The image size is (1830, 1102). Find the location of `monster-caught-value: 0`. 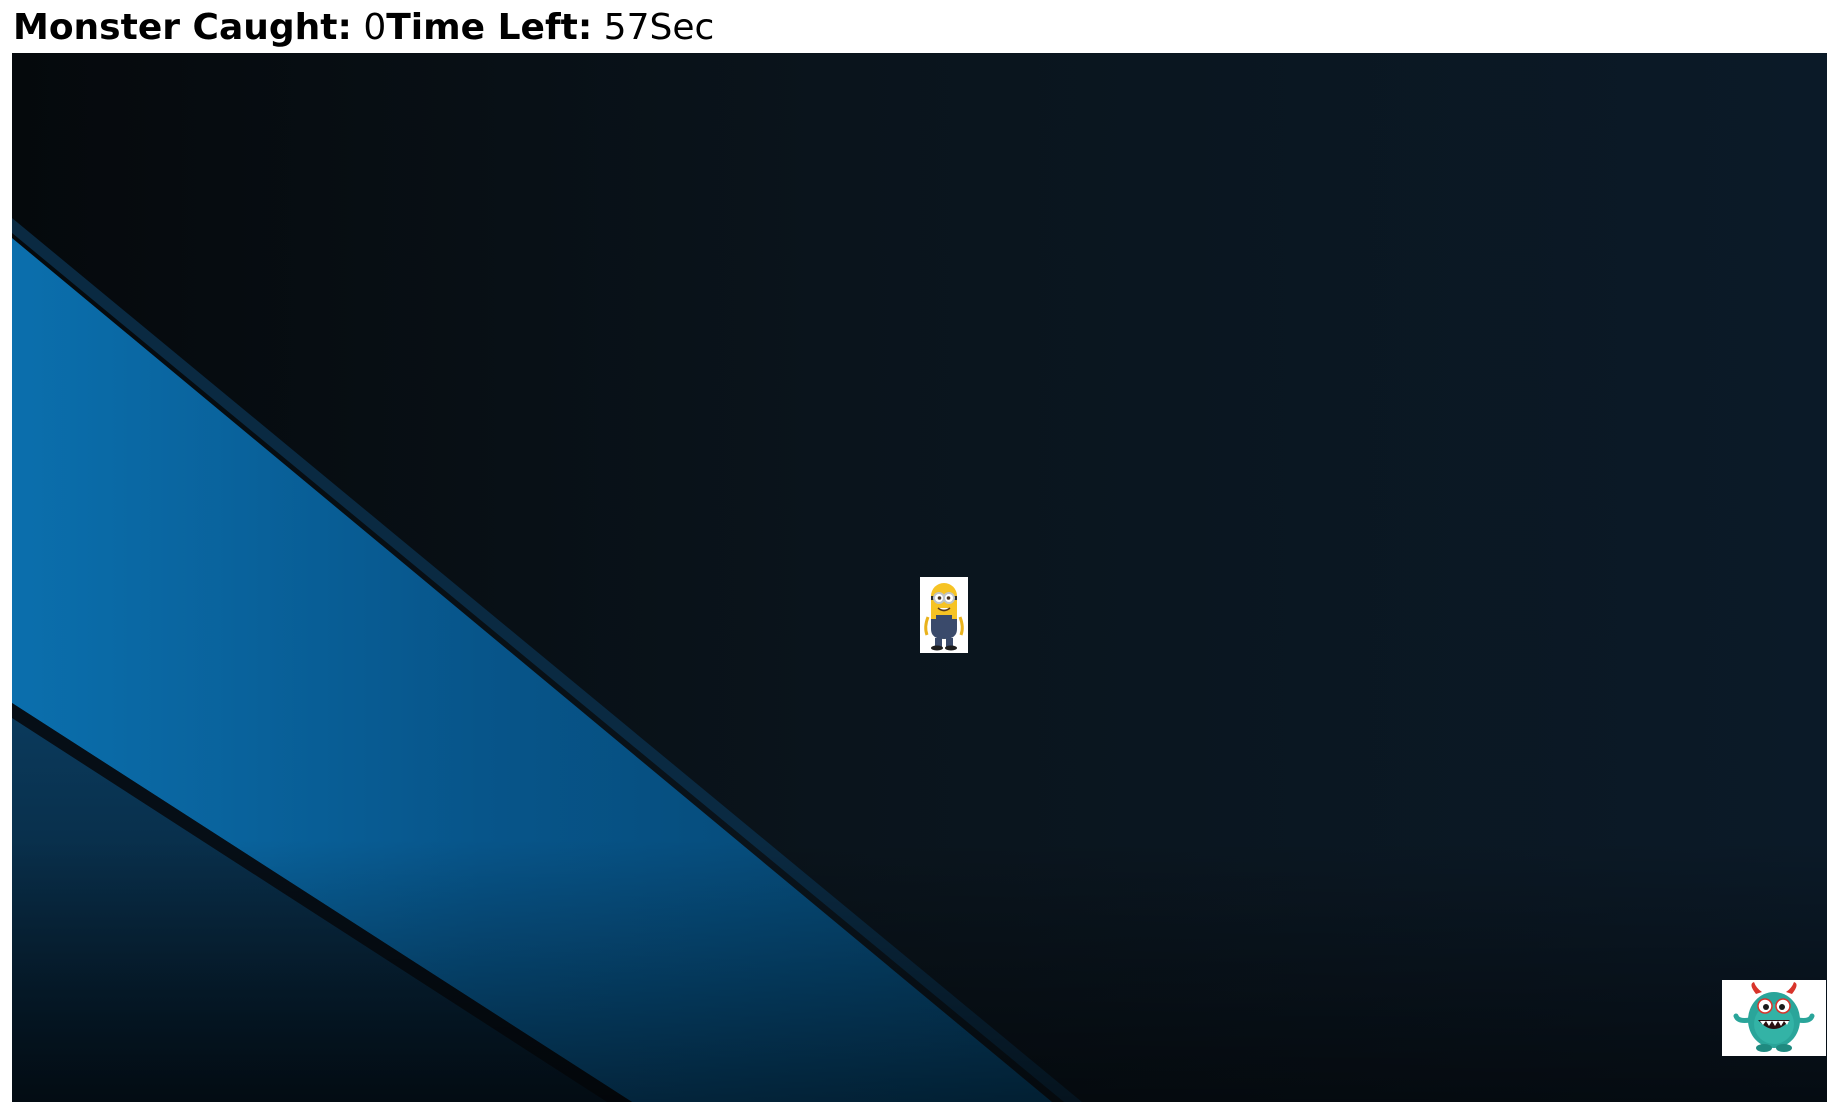

monster-caught-value: 0 is located at coordinates (375, 27).